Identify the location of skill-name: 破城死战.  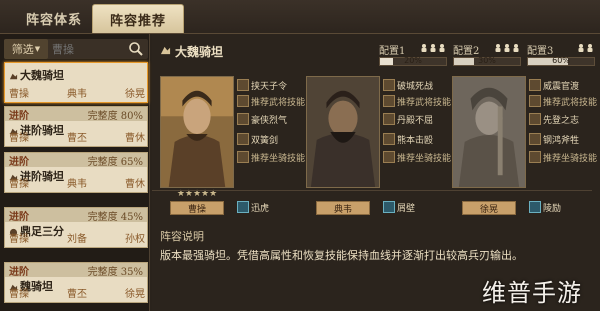
(415, 86).